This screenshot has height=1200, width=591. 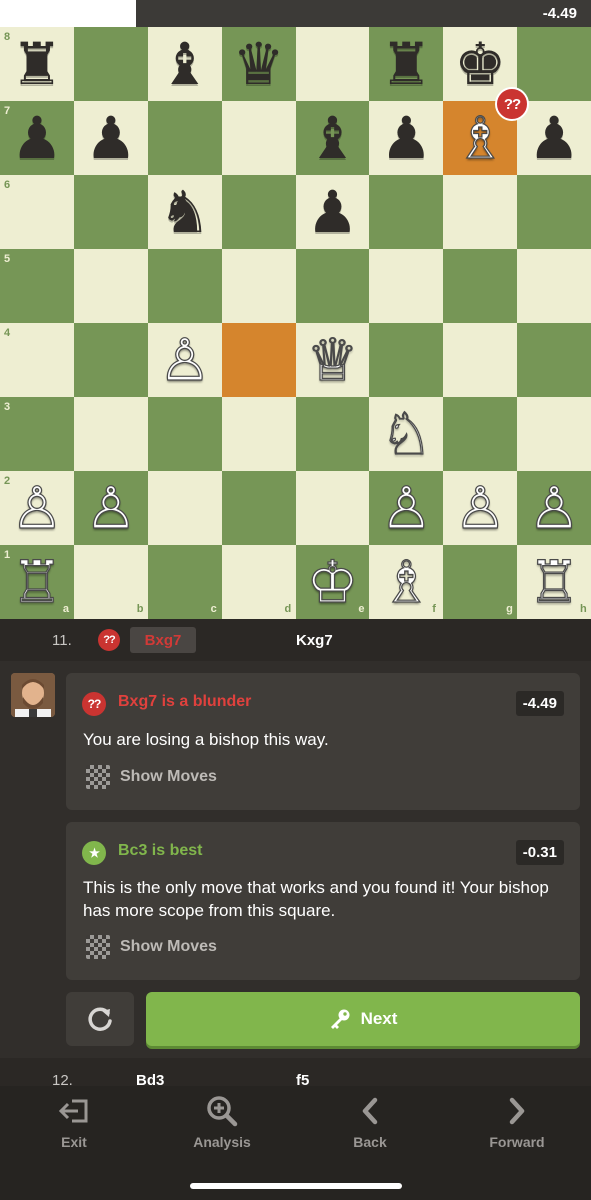 I want to click on white-queen: ♕, so click(x=333, y=360).